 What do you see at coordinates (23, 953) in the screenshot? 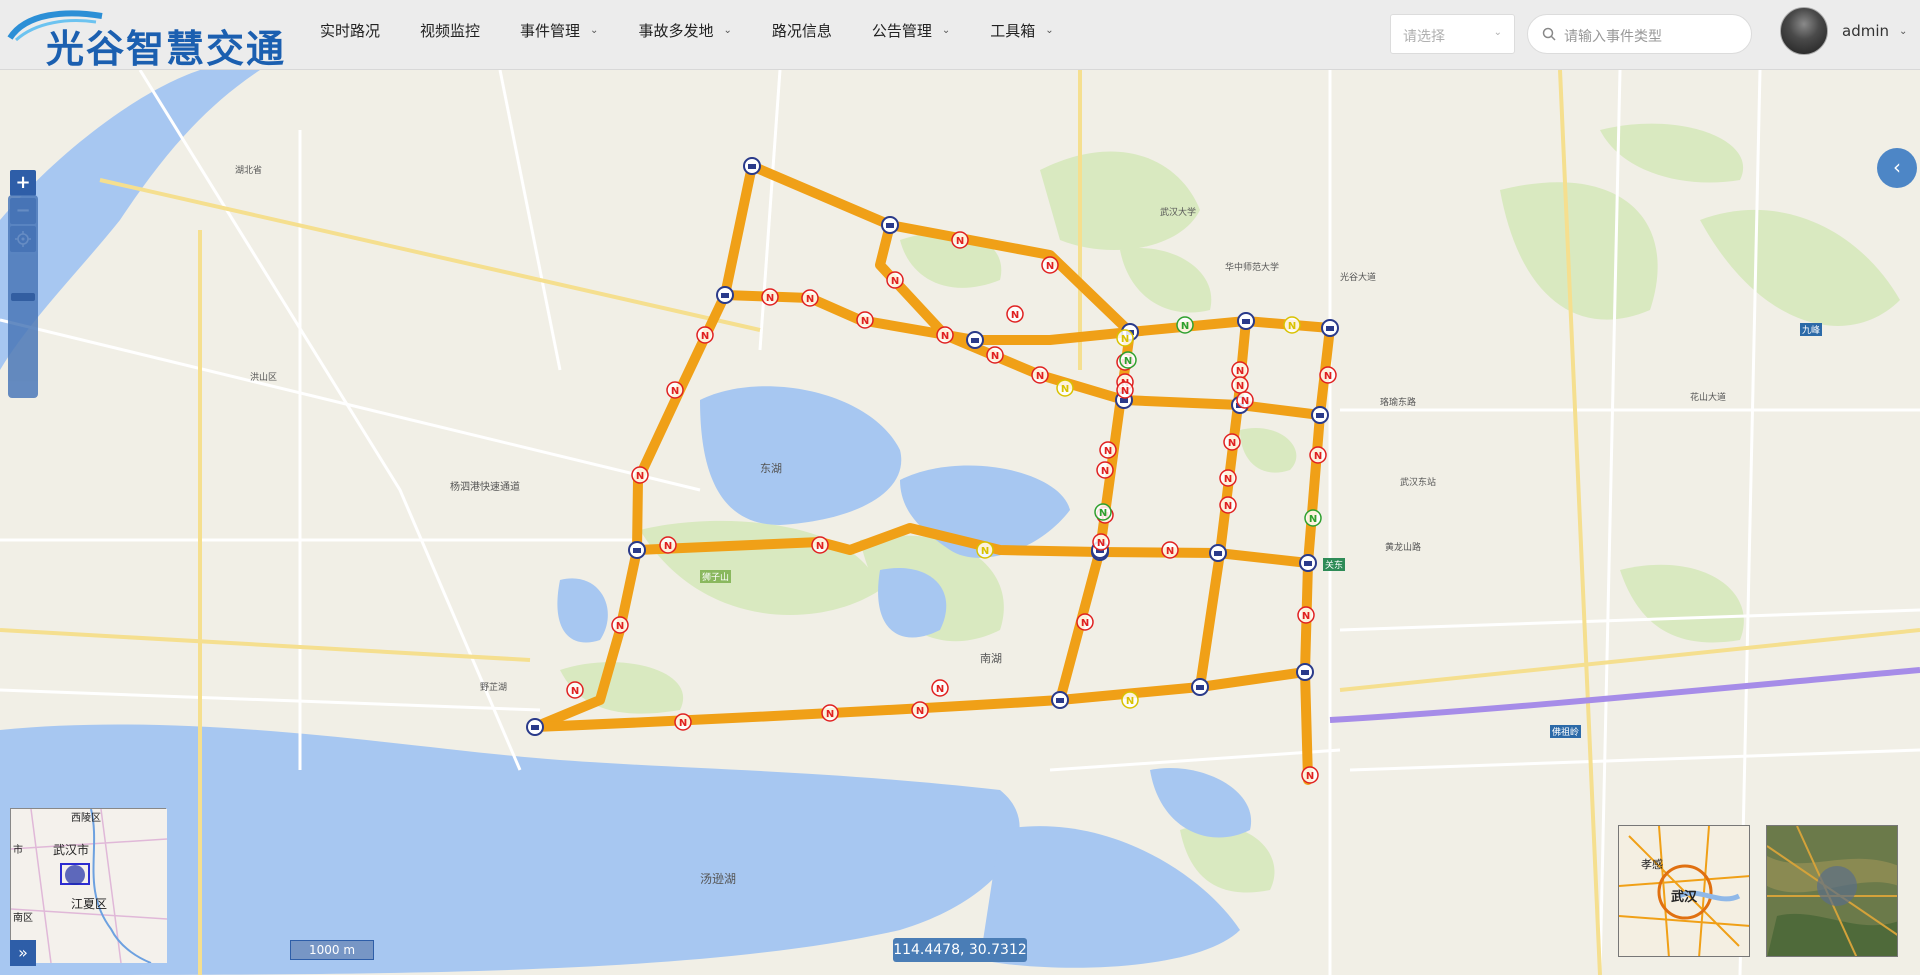
I see `overview-toggle-button: »` at bounding box center [23, 953].